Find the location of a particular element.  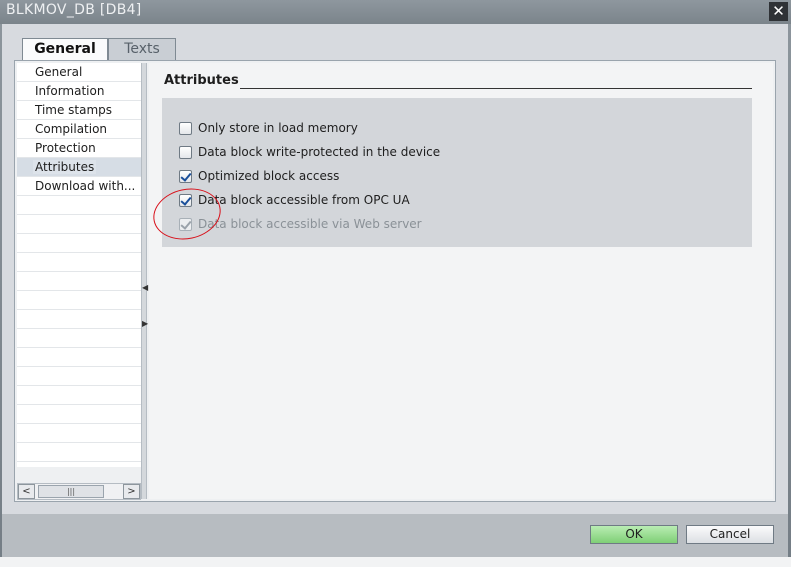

checkbox-row-web-server: Data block accessible via Web server is located at coordinates (300, 224).